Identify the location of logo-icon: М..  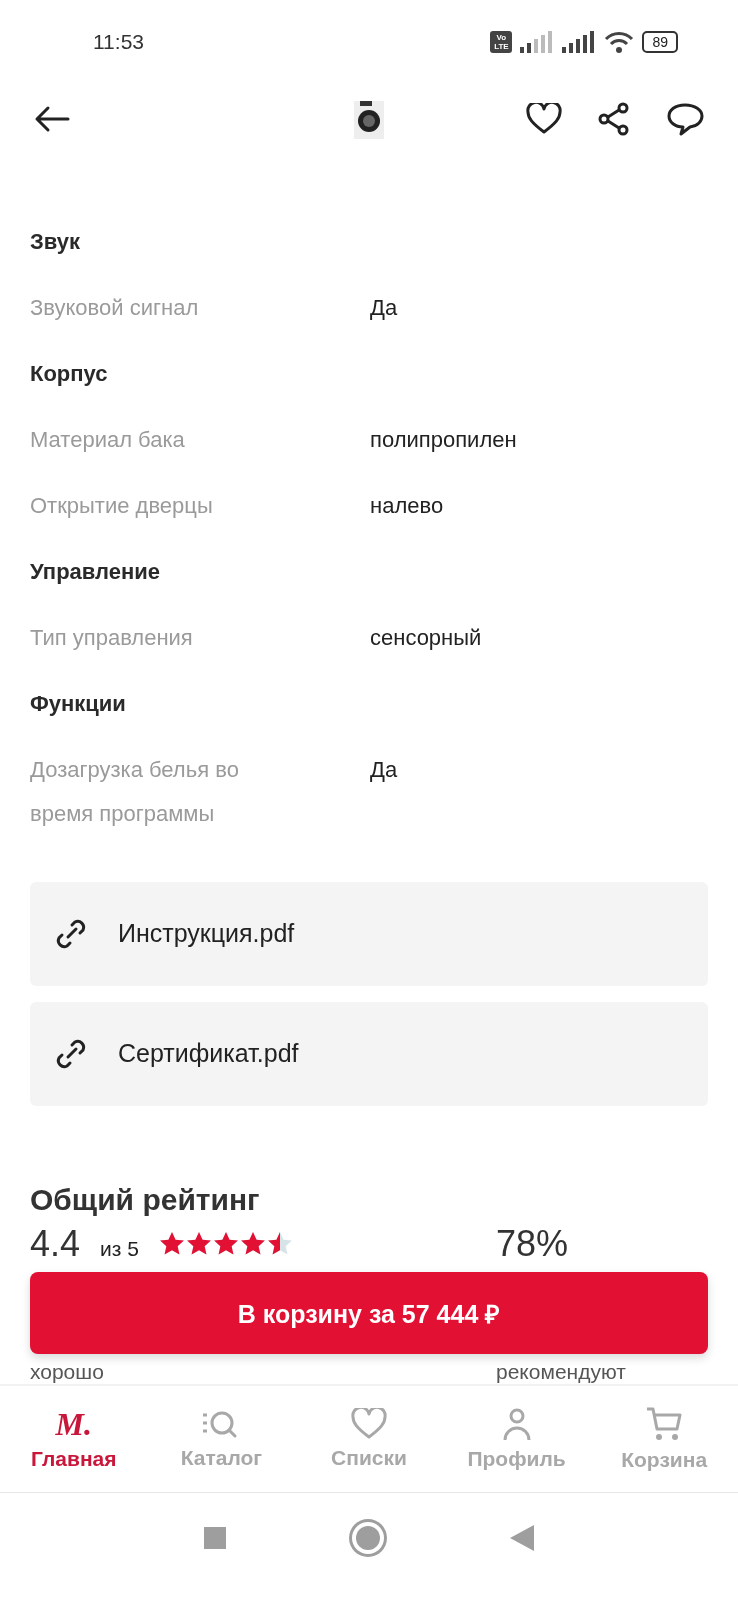
(73, 1424).